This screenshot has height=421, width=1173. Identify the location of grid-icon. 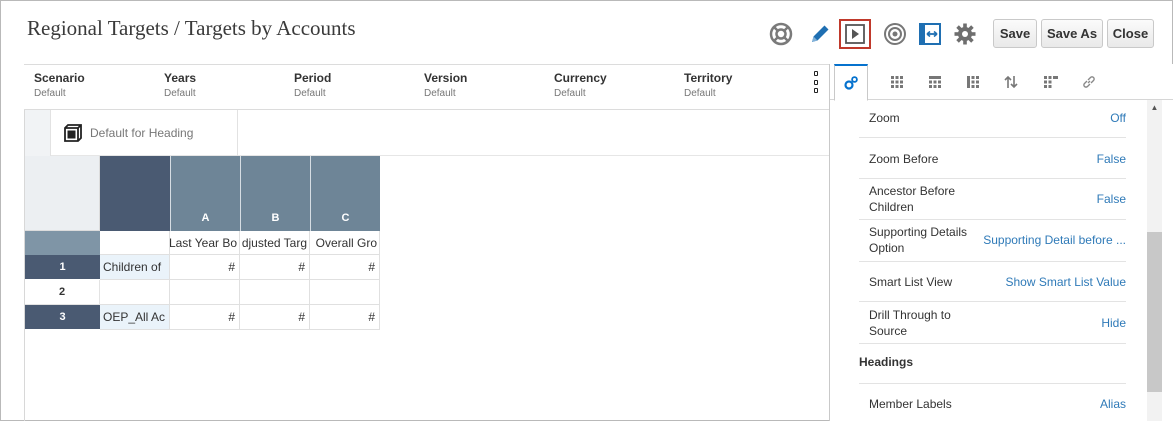
(897, 82).